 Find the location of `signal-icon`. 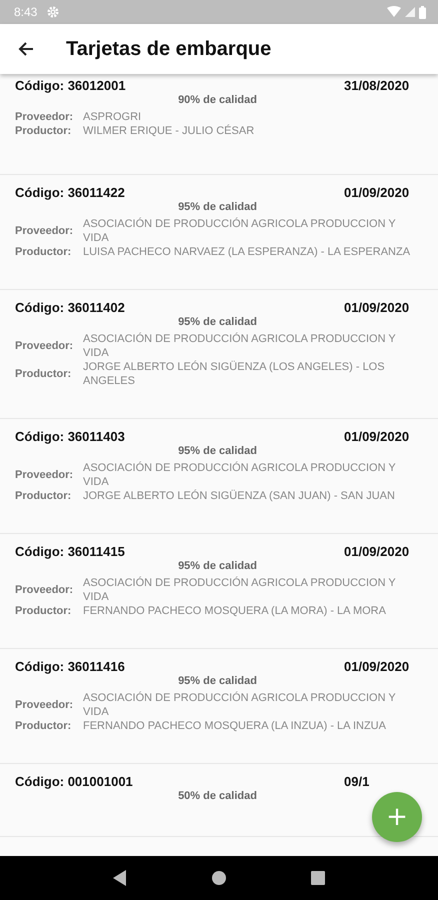

signal-icon is located at coordinates (410, 12).